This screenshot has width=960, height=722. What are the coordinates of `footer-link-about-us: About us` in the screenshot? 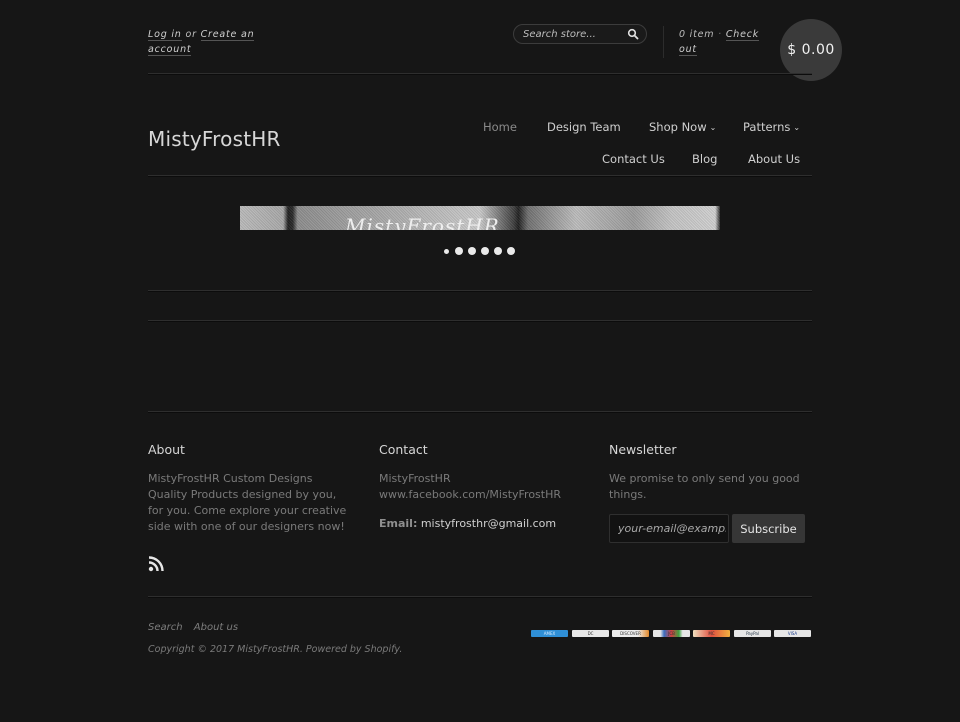 It's located at (216, 627).